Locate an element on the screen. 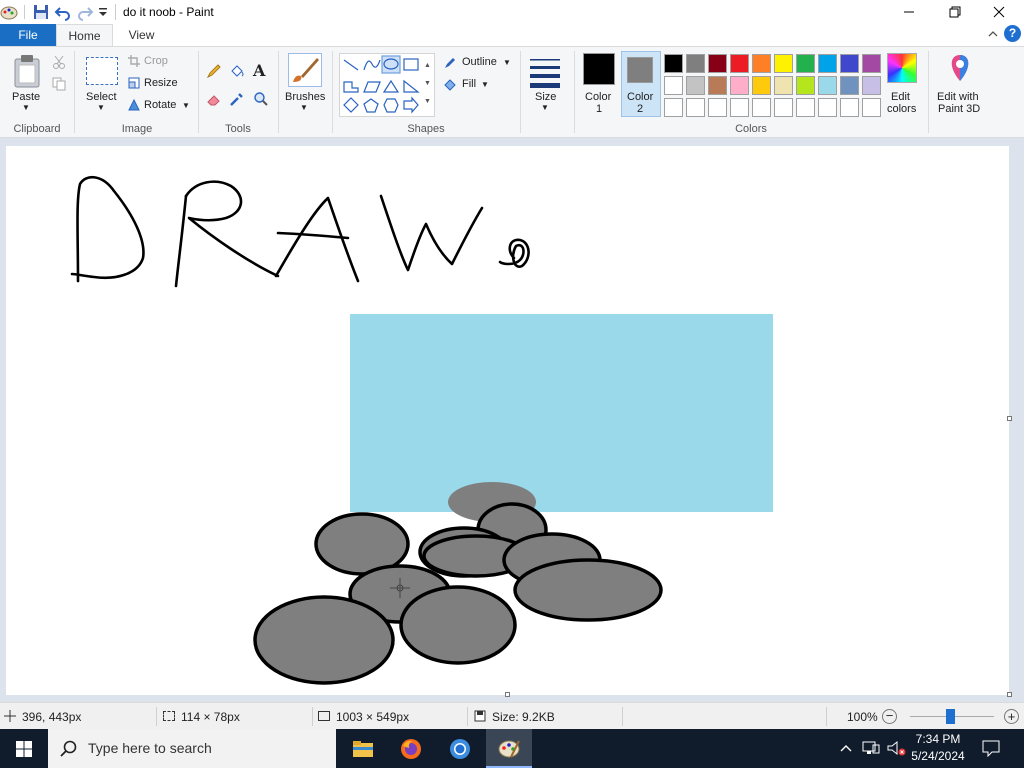 Image resolution: width=1024 pixels, height=768 pixels. save-icon is located at coordinates (41, 12).